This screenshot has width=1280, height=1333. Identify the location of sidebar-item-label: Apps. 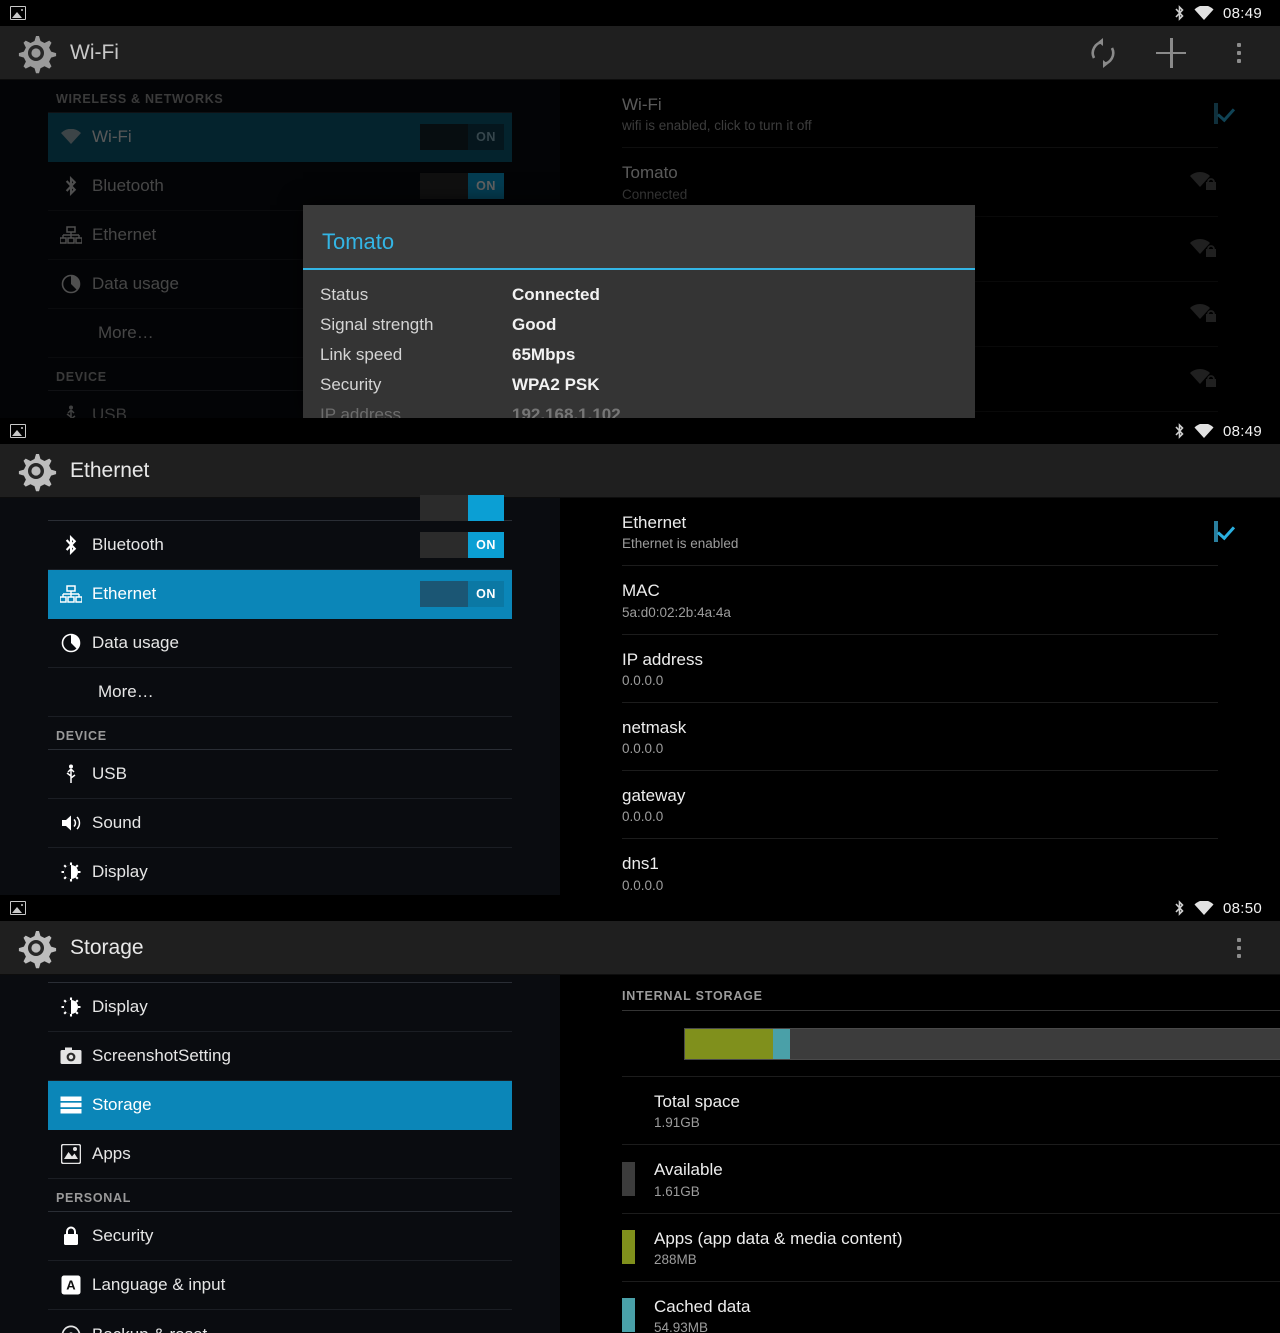
(111, 1153).